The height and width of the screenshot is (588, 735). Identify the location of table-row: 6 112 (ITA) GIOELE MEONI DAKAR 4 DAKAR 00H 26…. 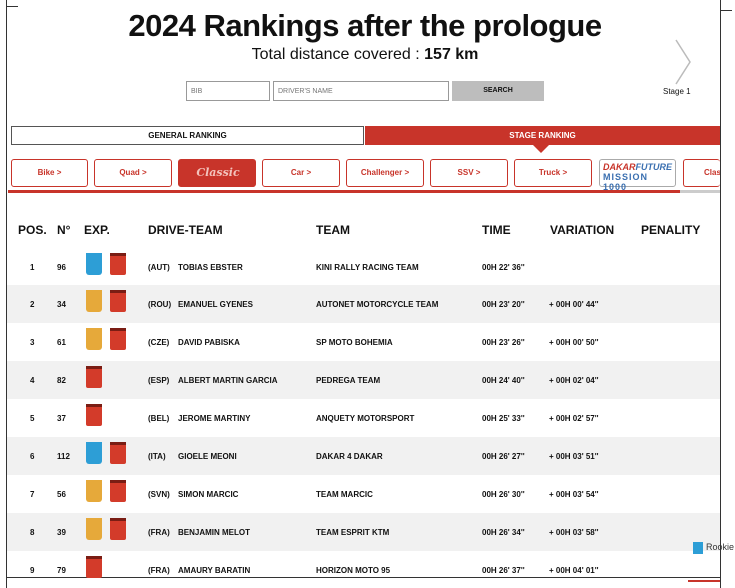
(363, 456).